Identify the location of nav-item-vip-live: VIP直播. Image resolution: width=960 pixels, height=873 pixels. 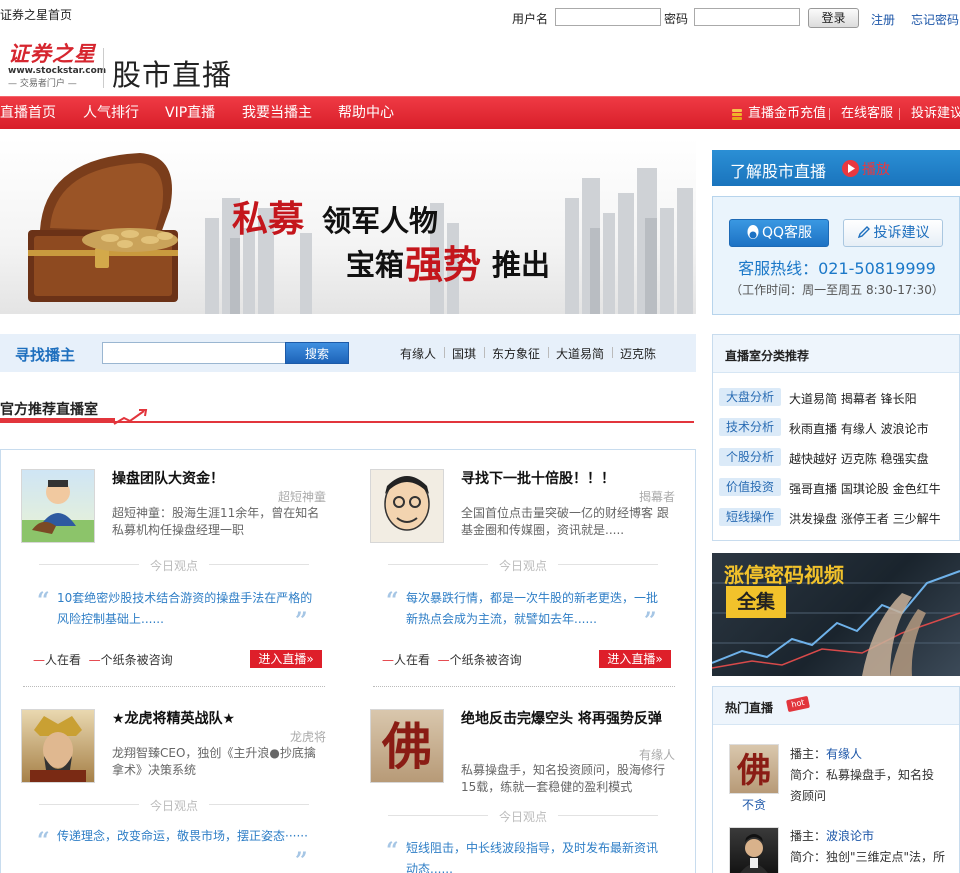
(190, 113).